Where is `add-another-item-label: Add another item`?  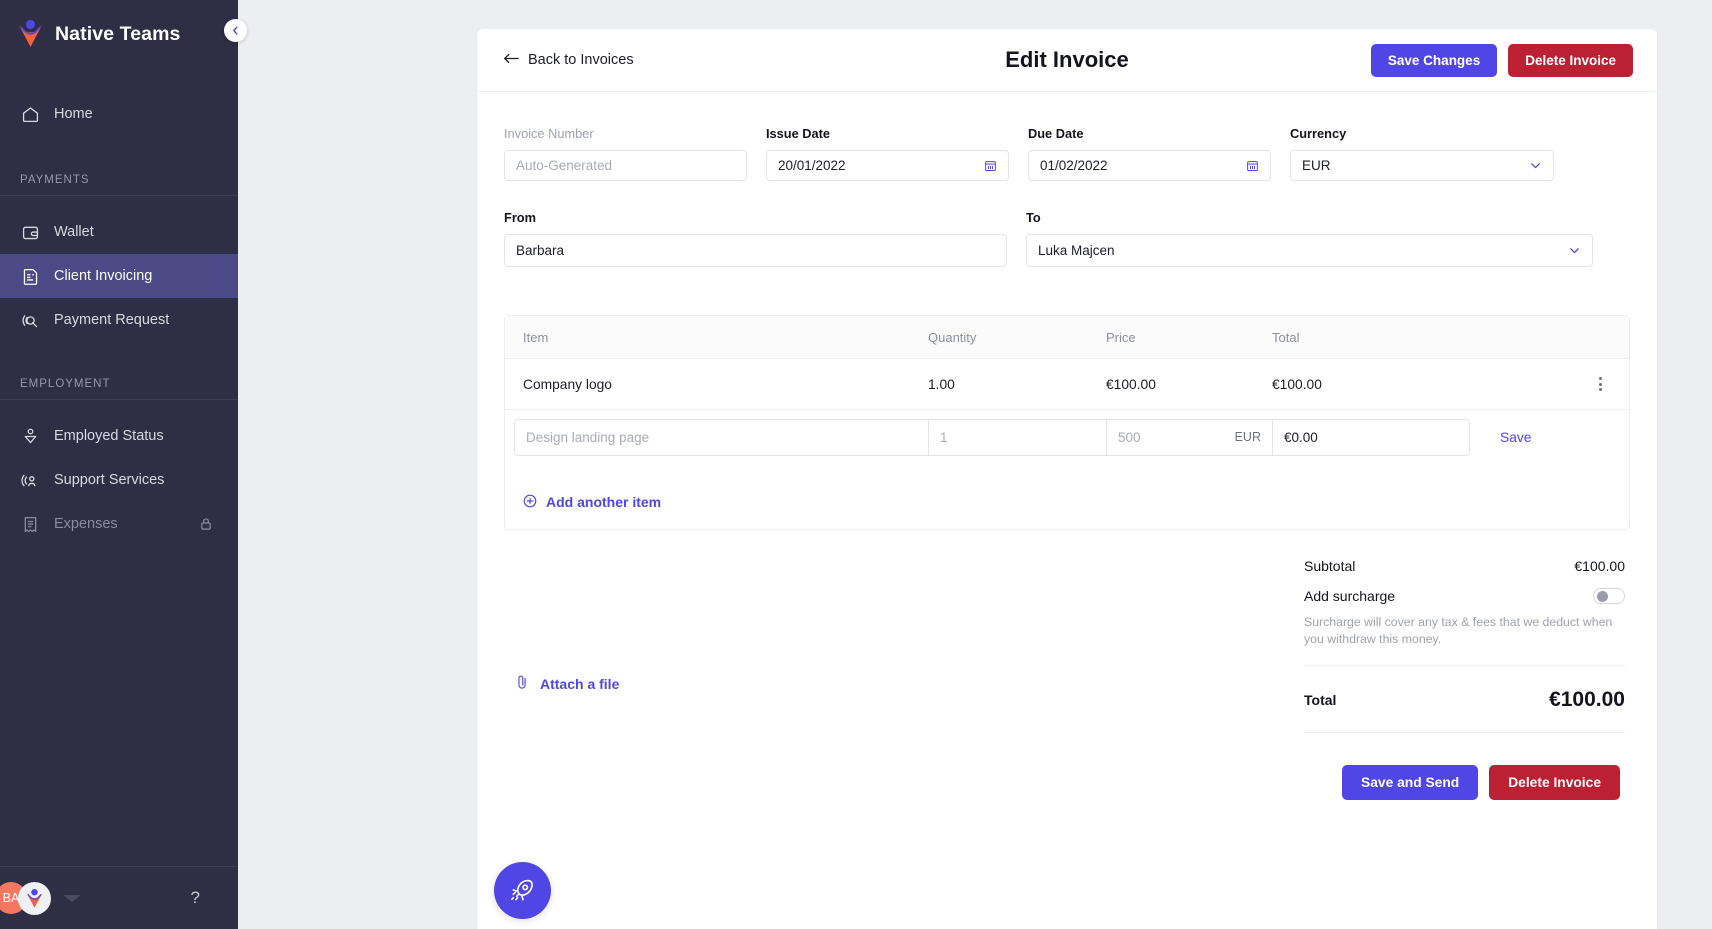
add-another-item-label: Add another item is located at coordinates (604, 502).